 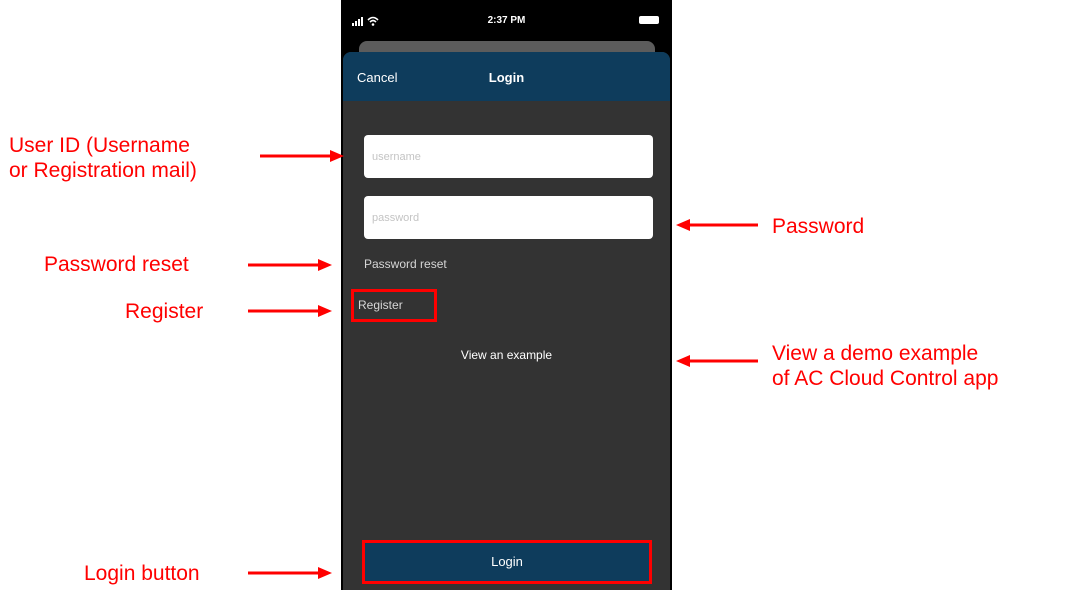 I want to click on nav-bar: Cancel Login, so click(x=506, y=76).